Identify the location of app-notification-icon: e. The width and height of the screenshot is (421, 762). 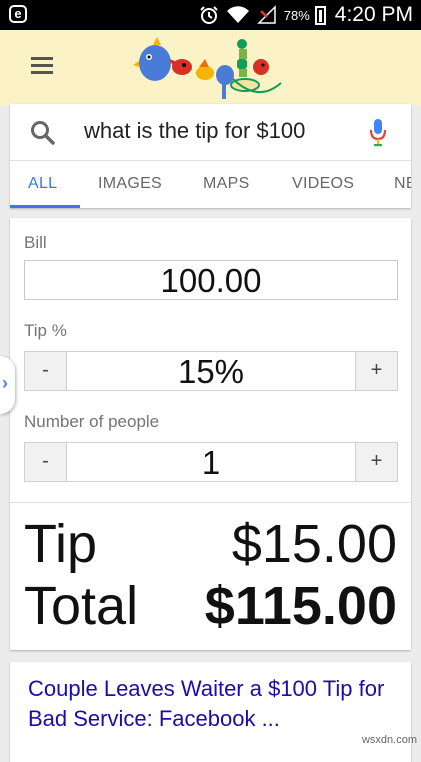
(18, 14).